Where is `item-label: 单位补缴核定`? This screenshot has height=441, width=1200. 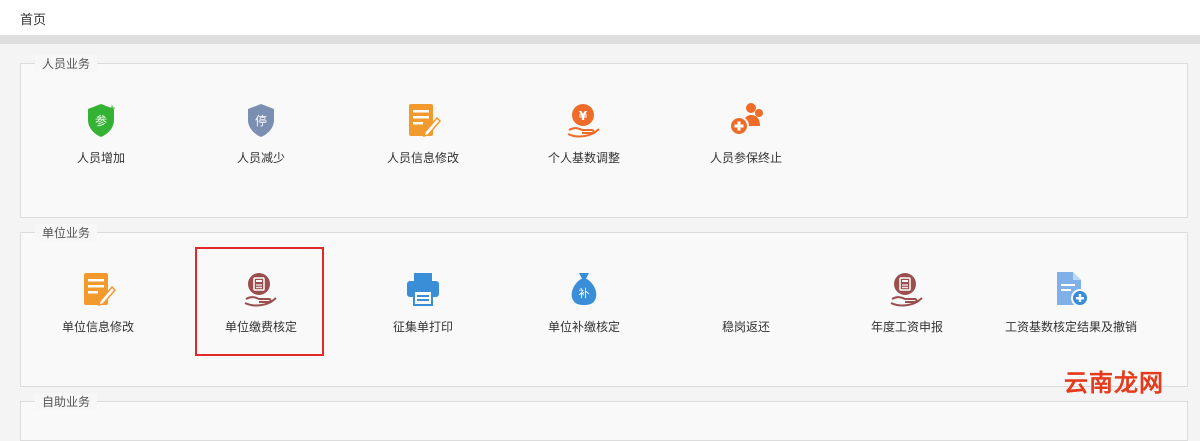 item-label: 单位补缴核定 is located at coordinates (583, 327).